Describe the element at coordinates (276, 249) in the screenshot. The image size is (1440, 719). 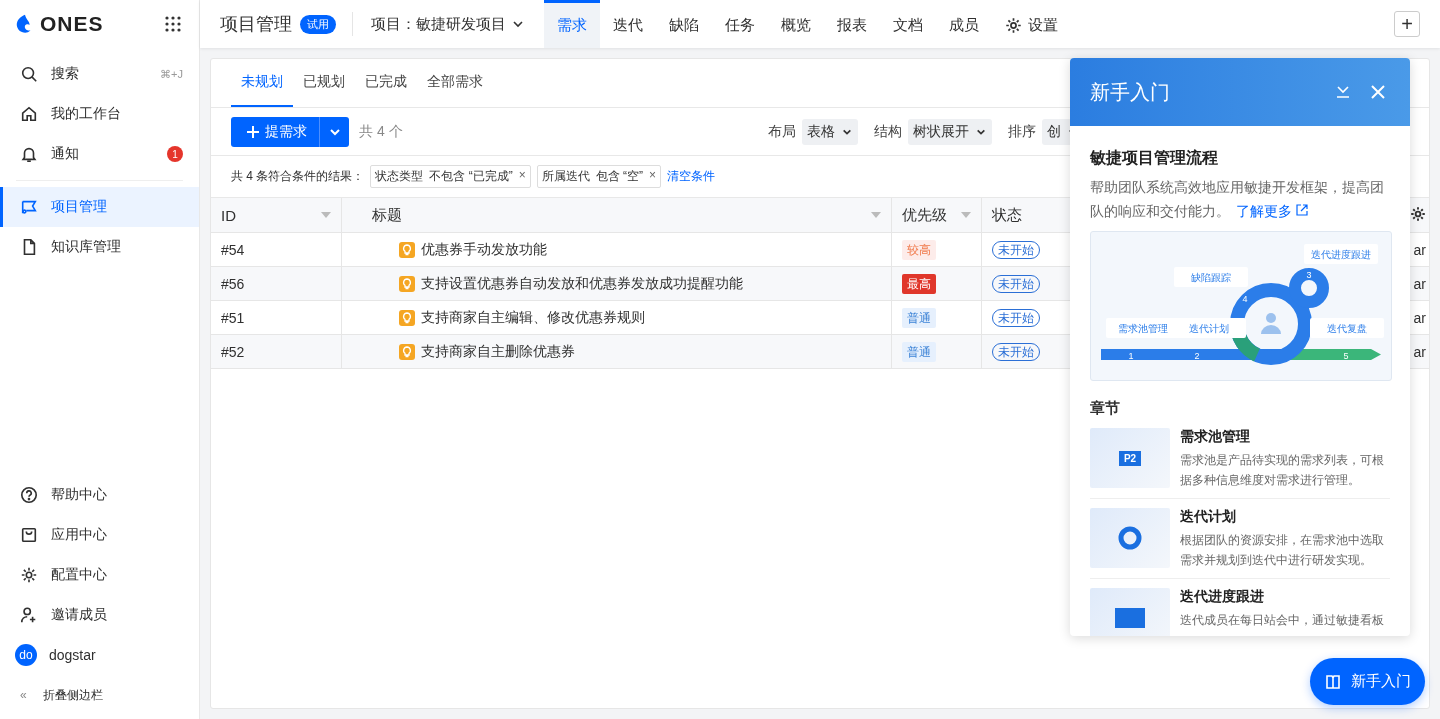
I see `table-cell: #54` at that location.